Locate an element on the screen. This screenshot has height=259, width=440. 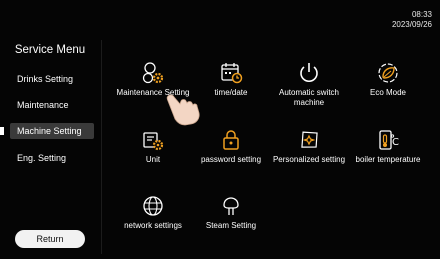
svg-text: C is located at coordinates (395, 142).